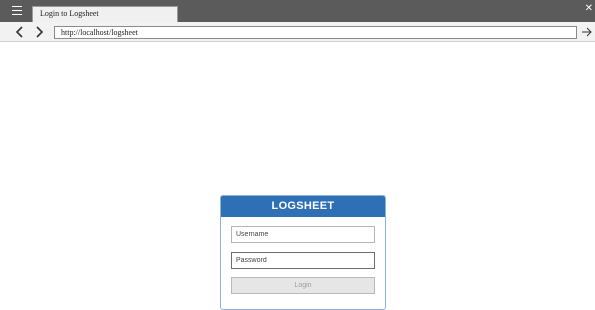 The image size is (595, 310). What do you see at coordinates (69, 13) in the screenshot?
I see `tab-title: Login to Logsheet` at bounding box center [69, 13].